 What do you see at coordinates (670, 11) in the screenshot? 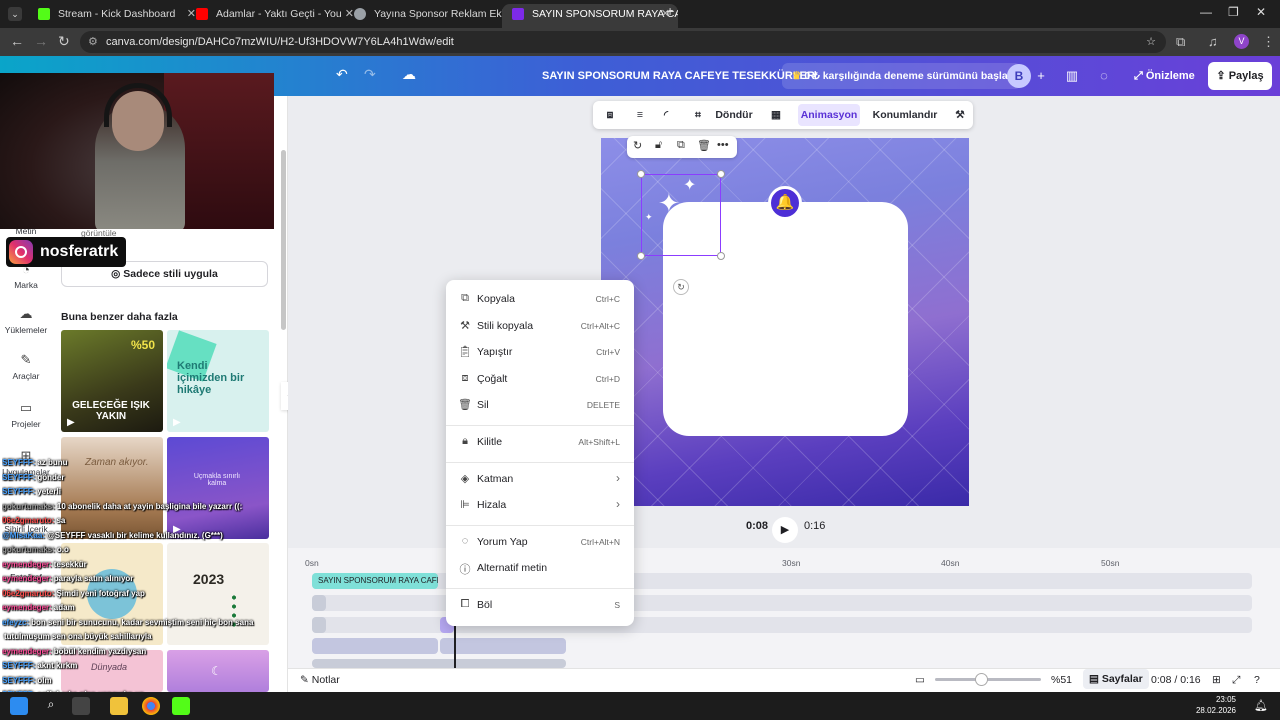
I see `new-tab-icon: +` at bounding box center [670, 11].